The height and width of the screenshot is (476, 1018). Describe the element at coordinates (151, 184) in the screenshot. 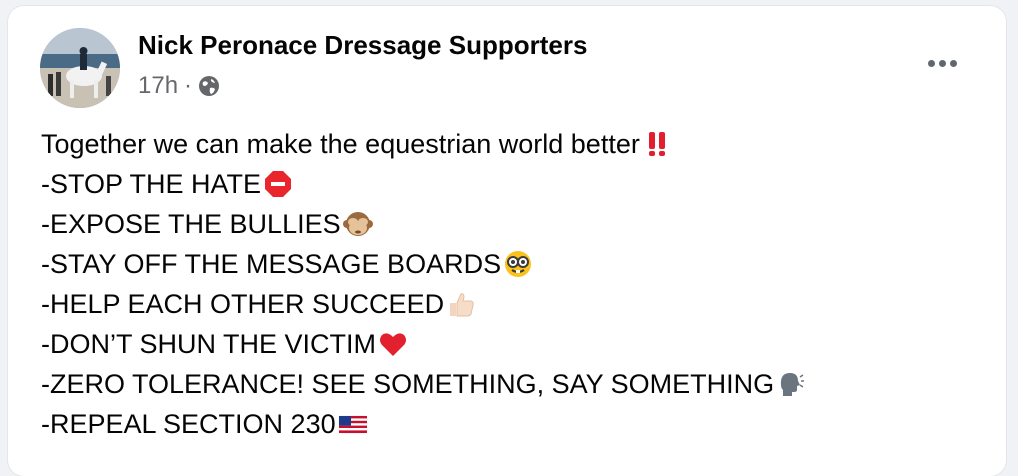

I see `post-line-text: -STOP THE HATE` at that location.